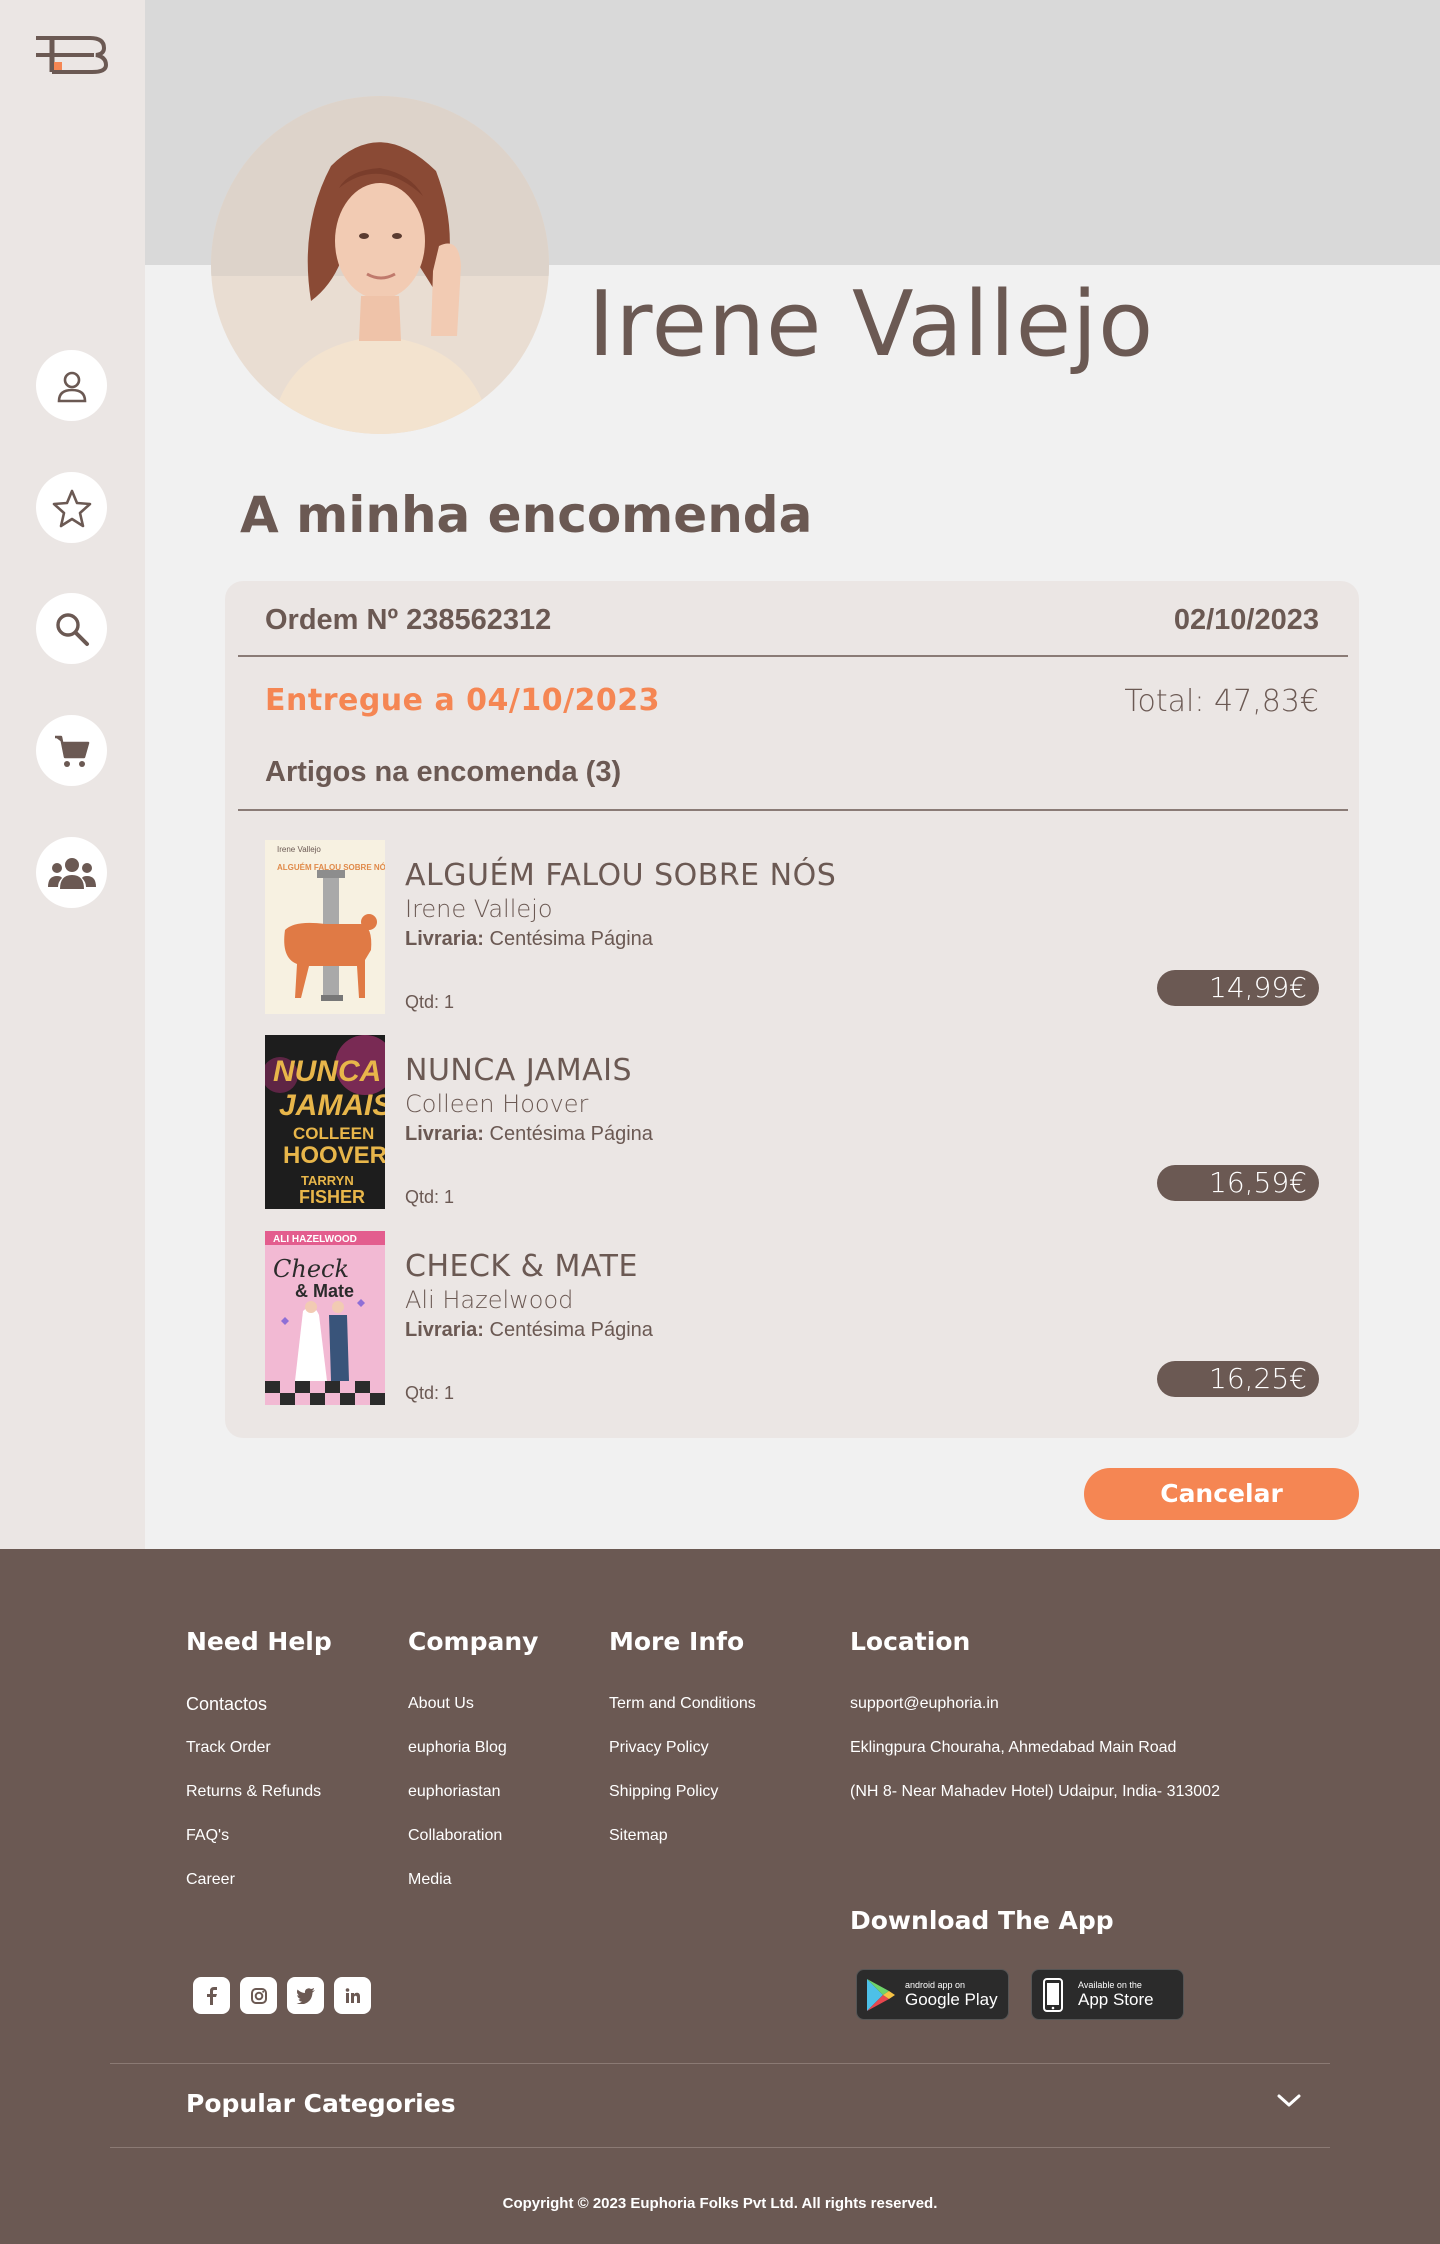 The width and height of the screenshot is (1440, 2244). I want to click on footer-column-title: Location, so click(910, 1641).